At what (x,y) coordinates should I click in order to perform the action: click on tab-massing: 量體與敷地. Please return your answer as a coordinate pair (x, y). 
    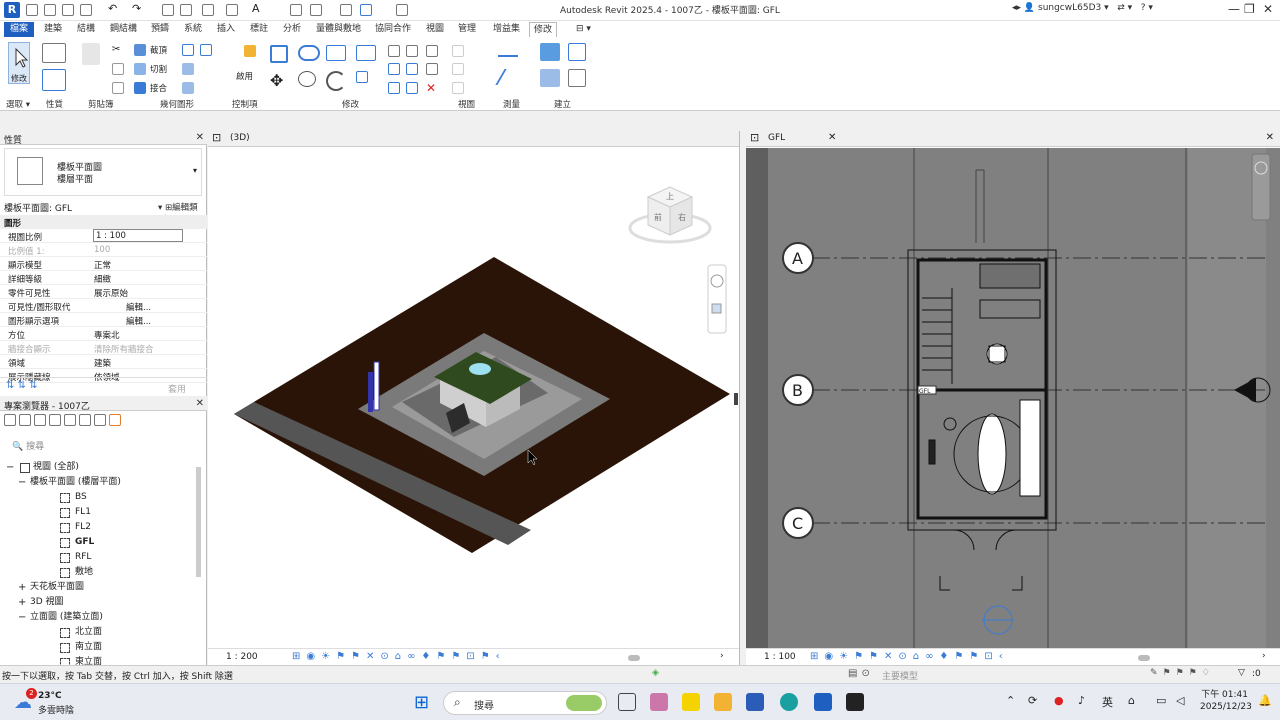
    Looking at the image, I should click on (338, 29).